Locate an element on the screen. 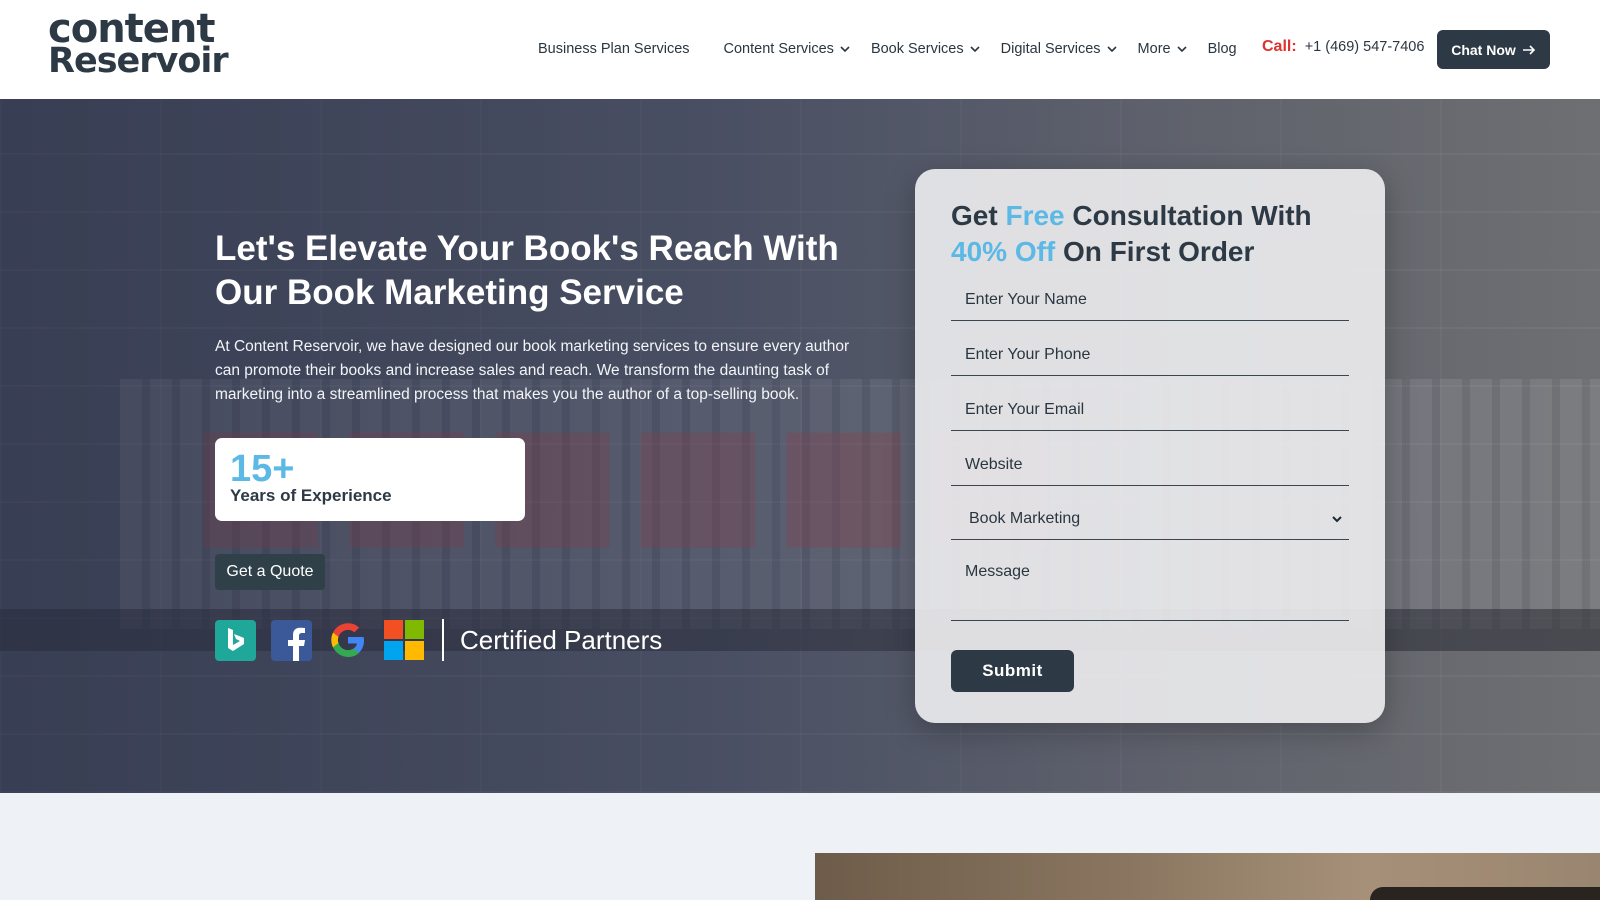 Image resolution: width=1600 pixels, height=900 pixels. email-field: Enter Your Email is located at coordinates (1150, 410).